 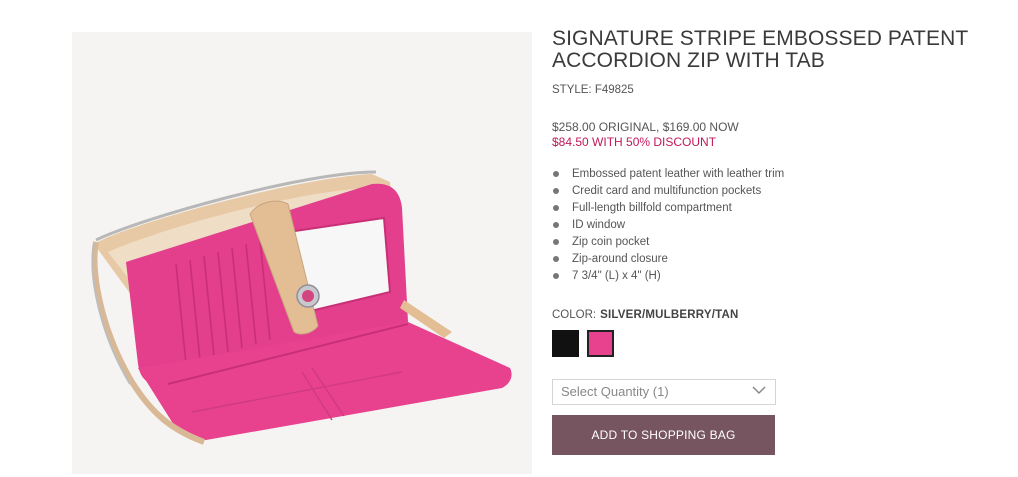 What do you see at coordinates (663, 435) in the screenshot?
I see `add-to-bag-button: ADD TO SHOPPING BAG` at bounding box center [663, 435].